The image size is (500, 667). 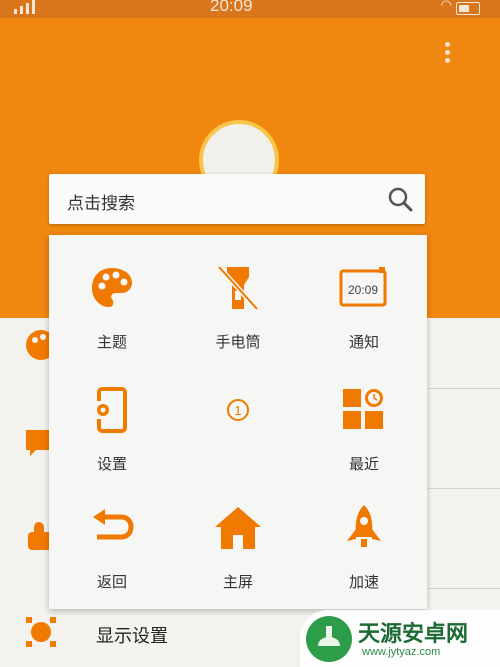 I want to click on tile-settings: 设置, so click(x=112, y=416).